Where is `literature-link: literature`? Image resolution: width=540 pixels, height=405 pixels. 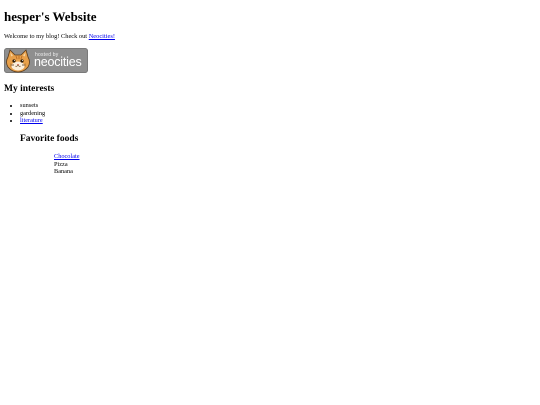 literature-link: literature is located at coordinates (31, 120).